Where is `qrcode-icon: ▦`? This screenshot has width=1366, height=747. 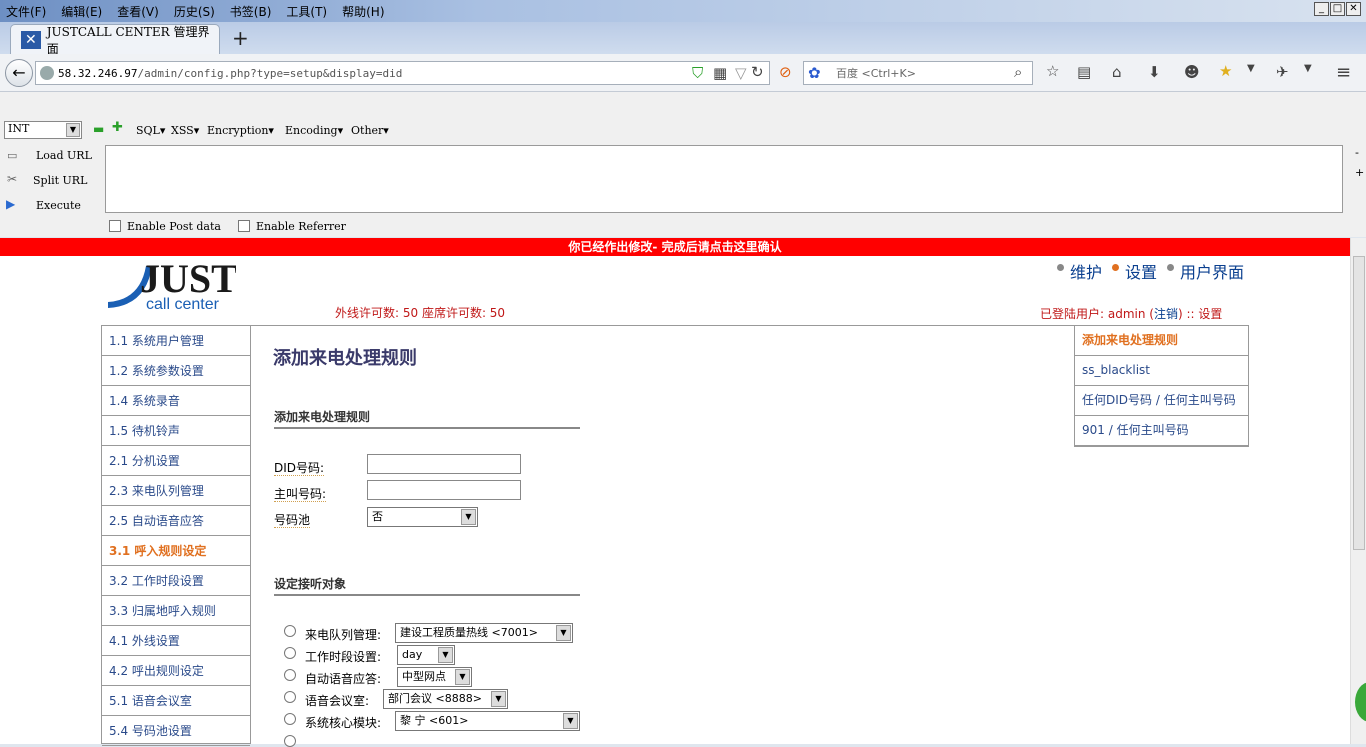 qrcode-icon: ▦ is located at coordinates (720, 73).